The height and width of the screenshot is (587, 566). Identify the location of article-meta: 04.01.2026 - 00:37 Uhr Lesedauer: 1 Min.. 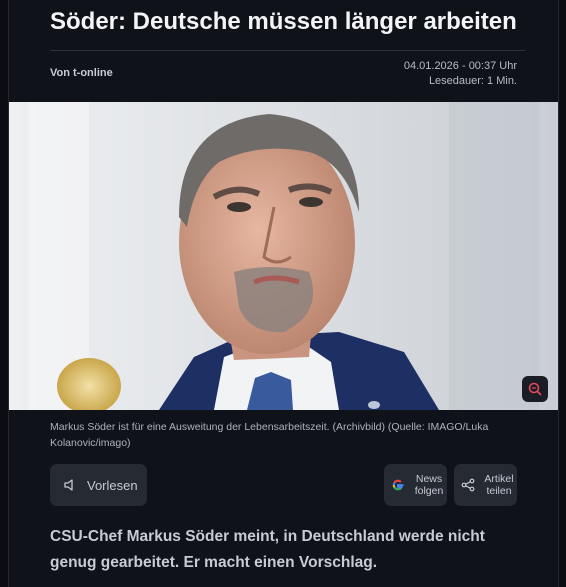
(460, 74).